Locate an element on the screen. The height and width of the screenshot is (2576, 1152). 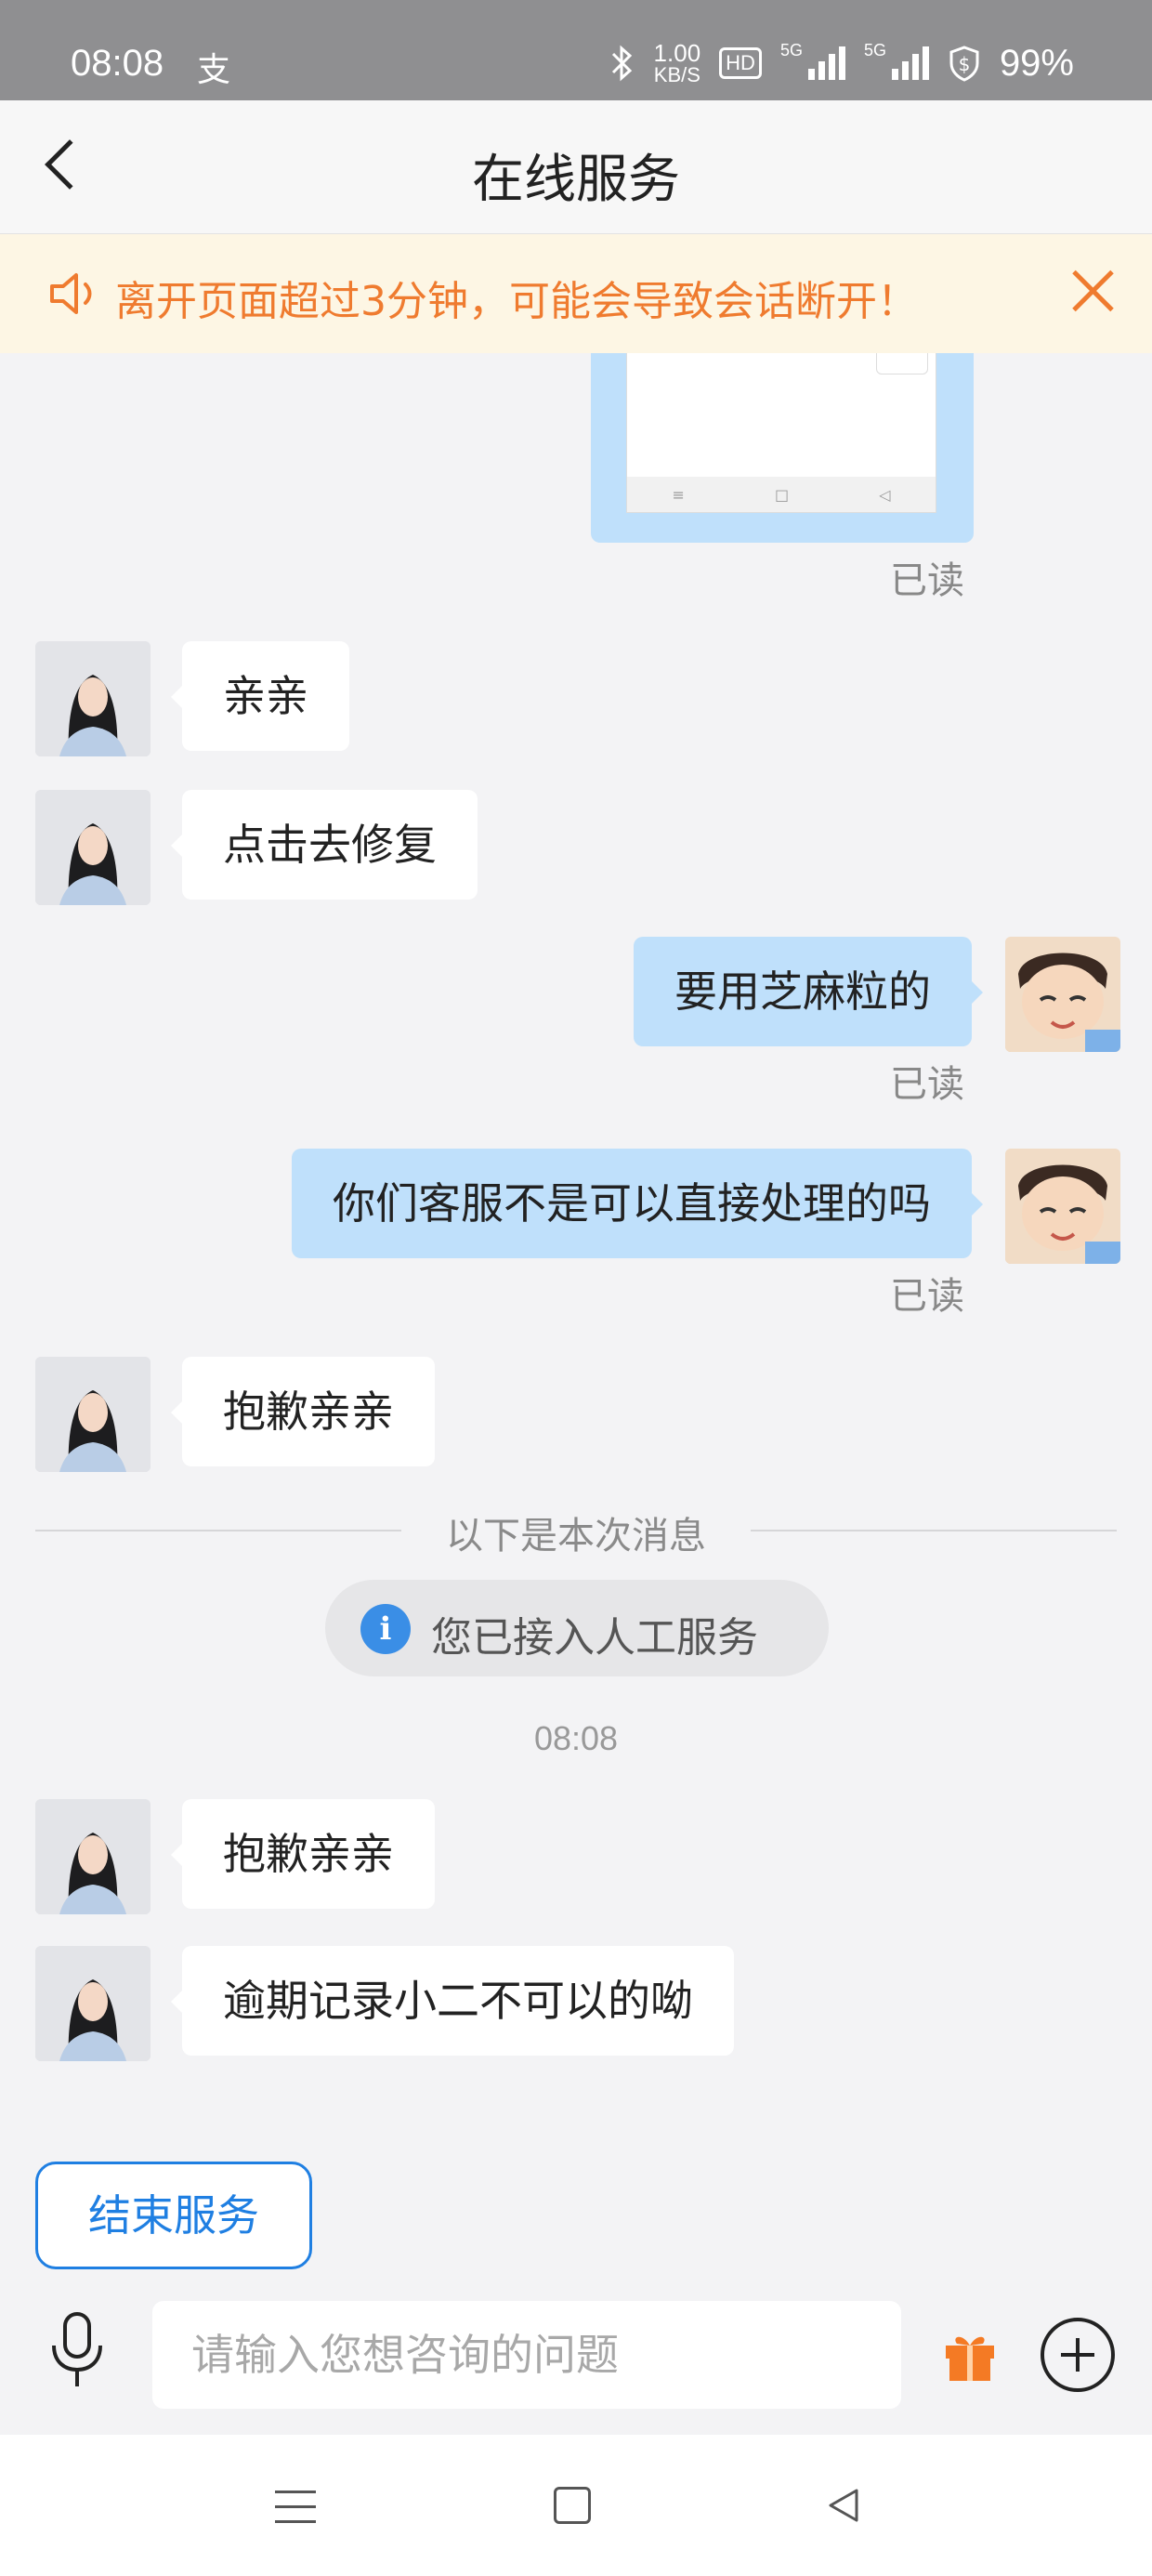
status-bar: 08:08 支 1.00 KB/S HD 5G 5G $ 99% is located at coordinates (576, 50).